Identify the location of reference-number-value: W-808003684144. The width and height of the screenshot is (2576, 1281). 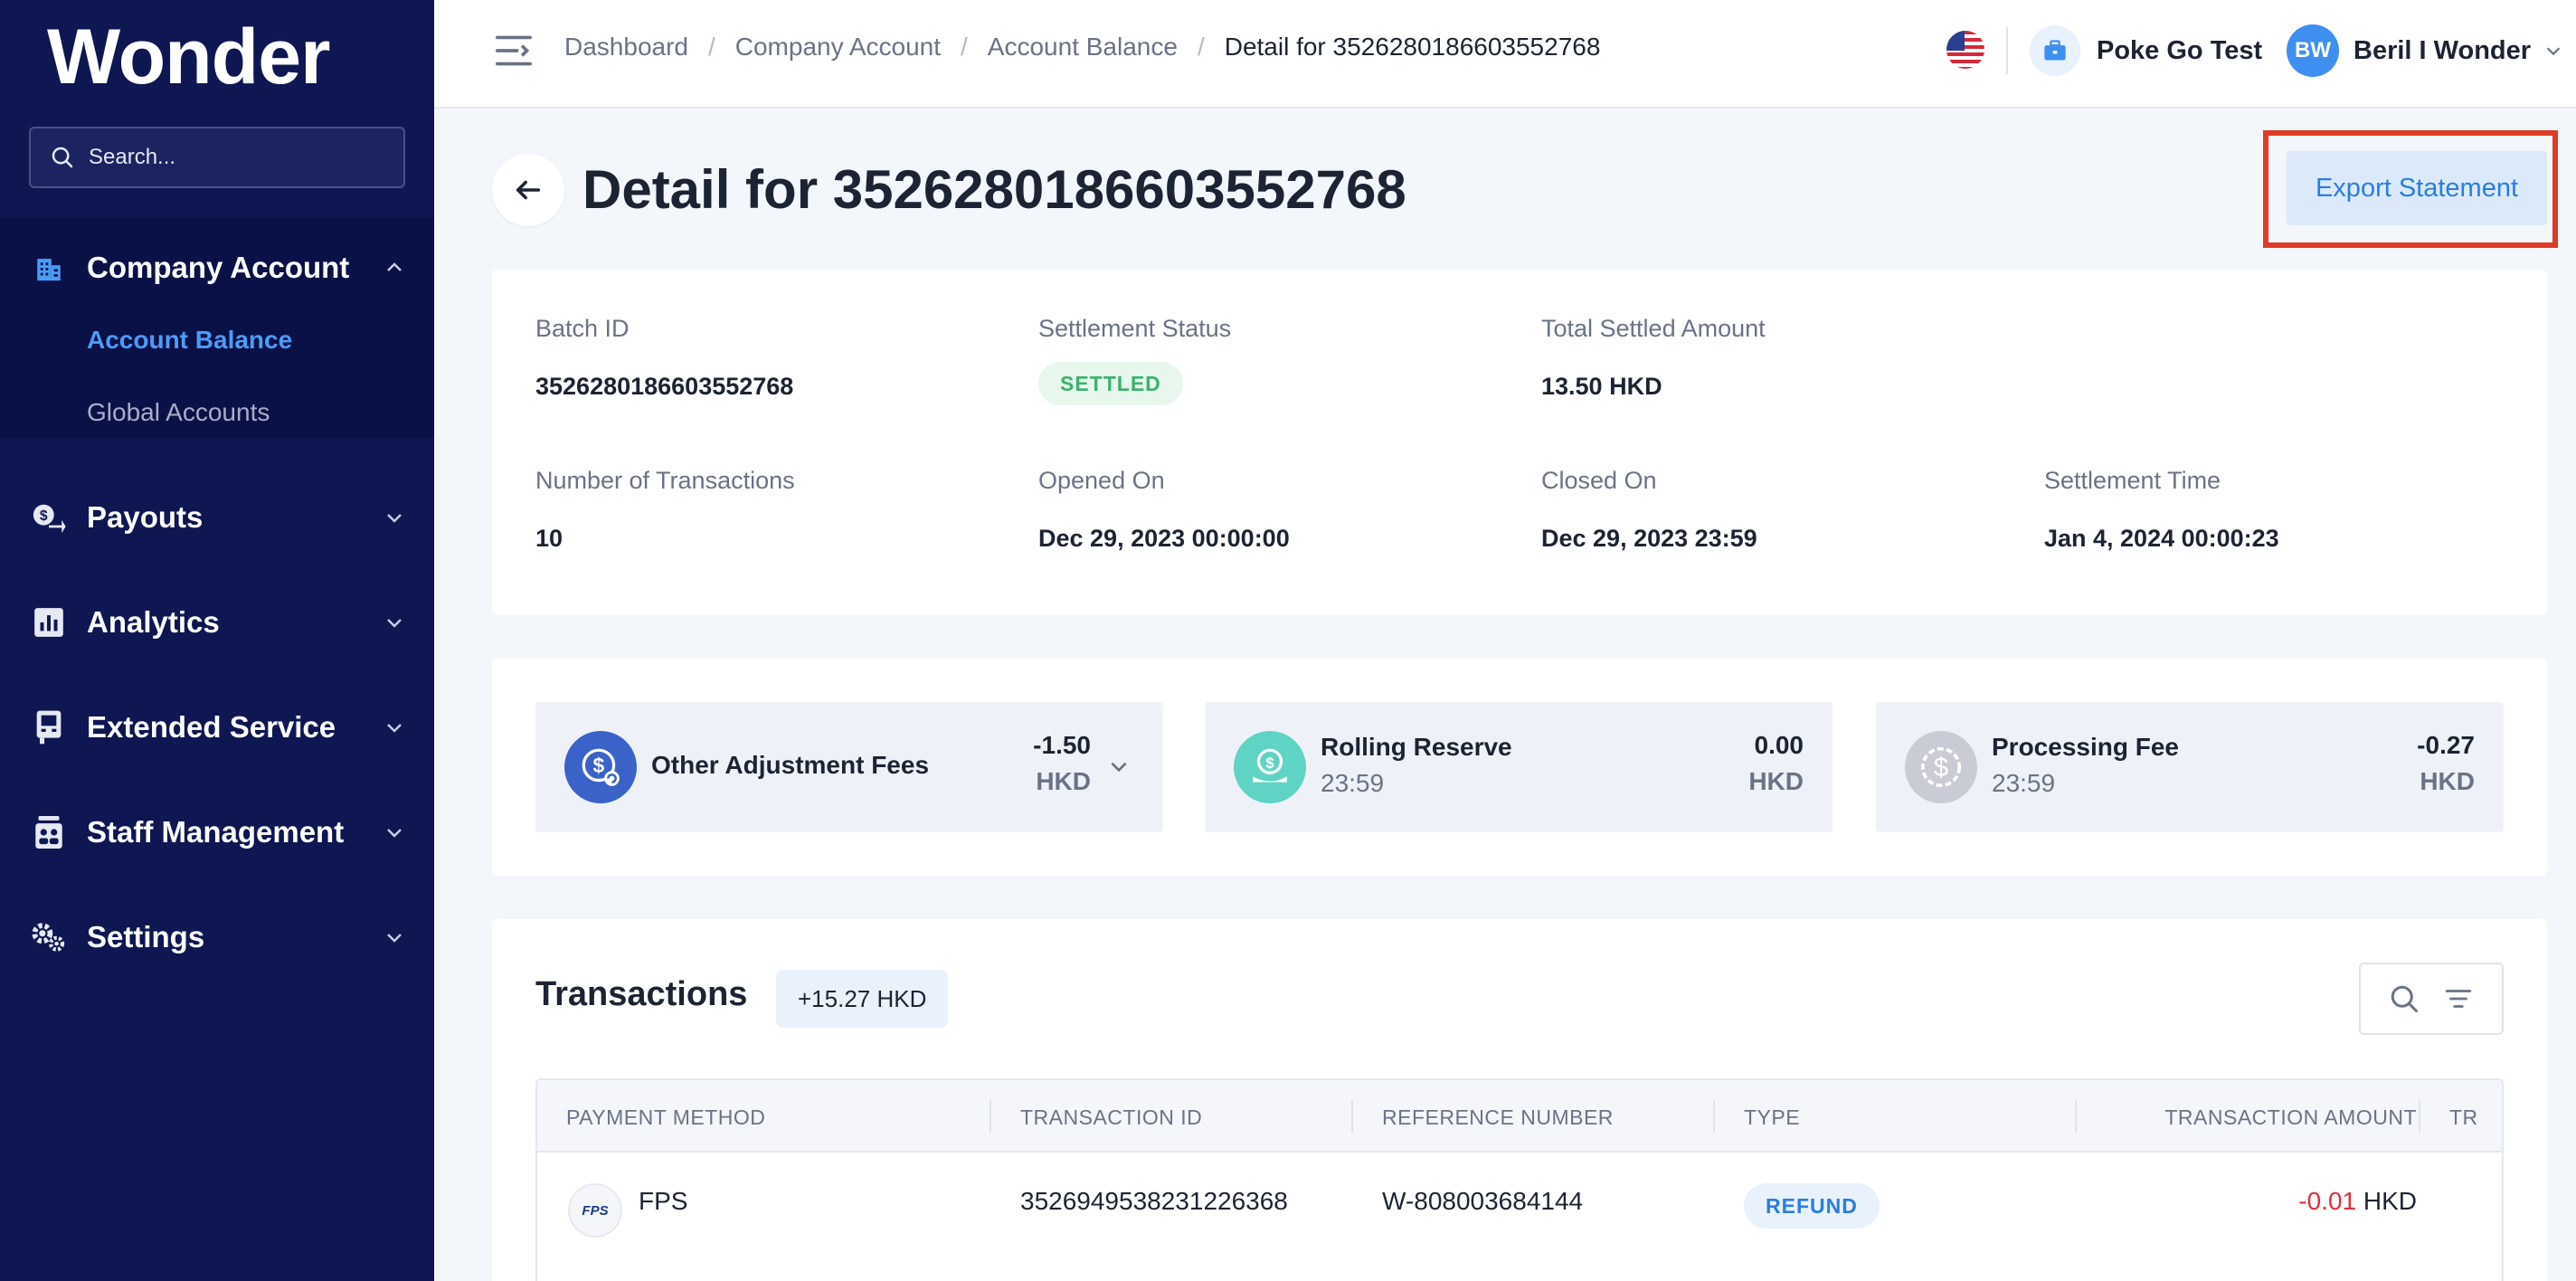
(1483, 1201).